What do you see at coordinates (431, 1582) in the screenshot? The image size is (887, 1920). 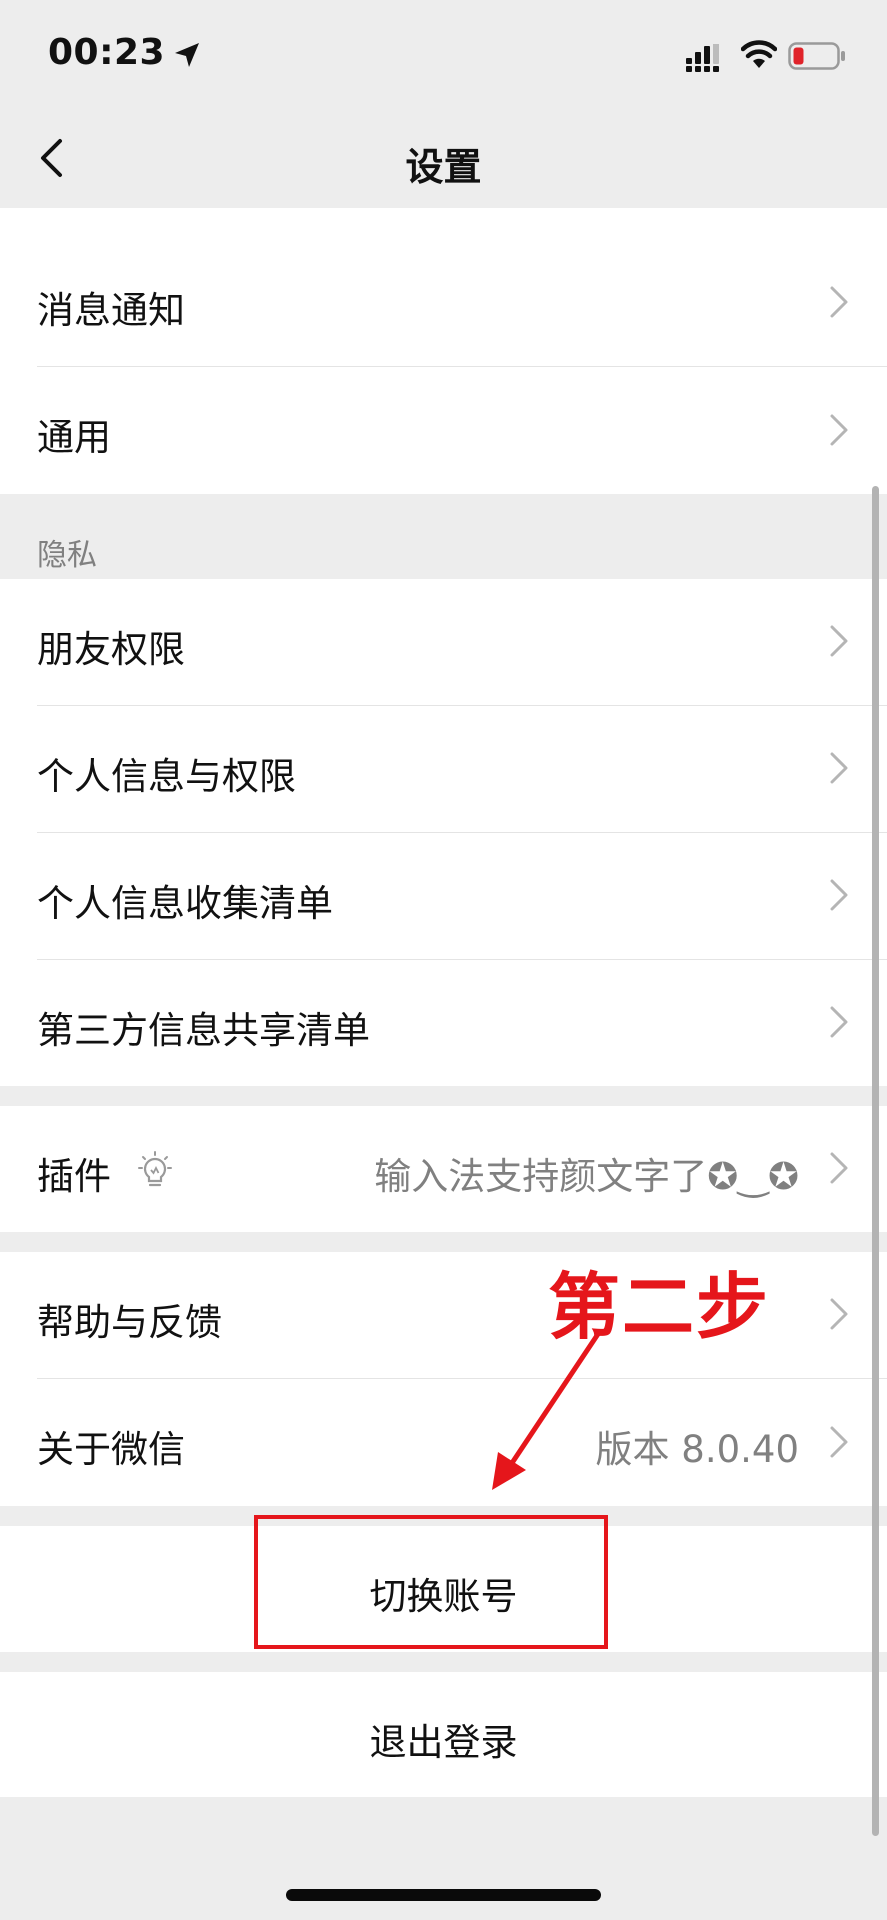 I see `annotation-highlight-box` at bounding box center [431, 1582].